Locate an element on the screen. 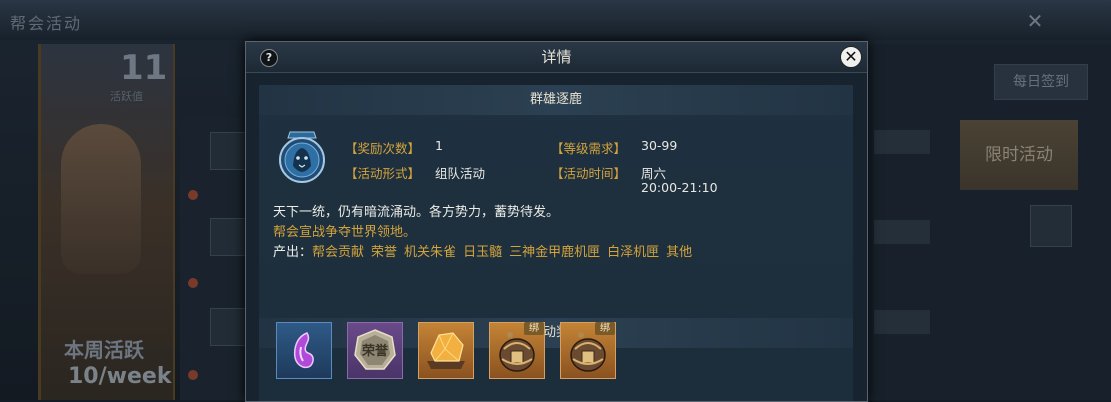 The width and height of the screenshot is (1111, 402). reward-slot-amber-ore is located at coordinates (446, 350).